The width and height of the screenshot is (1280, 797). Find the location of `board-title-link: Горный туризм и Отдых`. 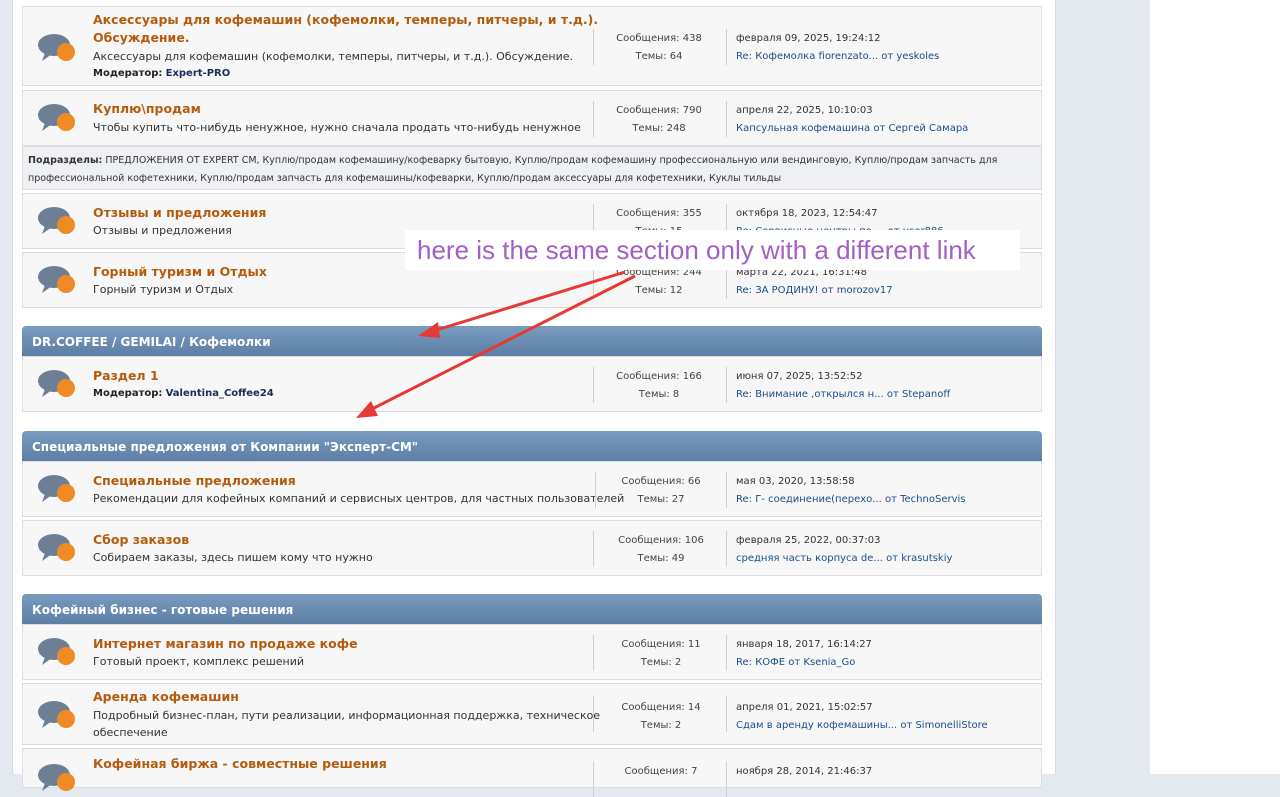

board-title-link: Горный туризм и Отдых is located at coordinates (180, 272).